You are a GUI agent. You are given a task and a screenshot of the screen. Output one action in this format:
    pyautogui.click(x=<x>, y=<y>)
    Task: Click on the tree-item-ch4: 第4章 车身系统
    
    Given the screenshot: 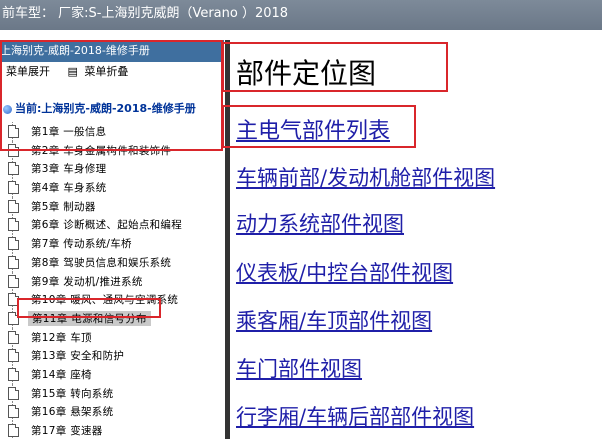 What is the action you would take?
    pyautogui.click(x=112, y=187)
    